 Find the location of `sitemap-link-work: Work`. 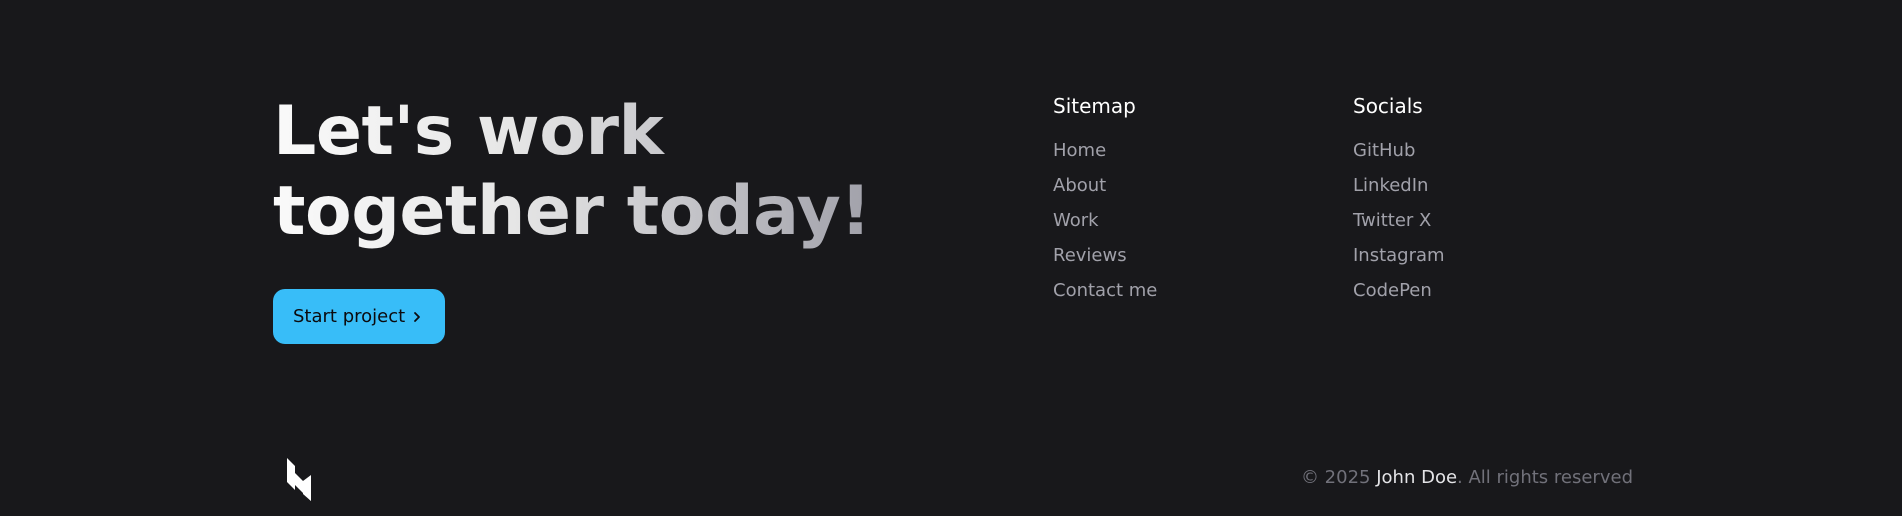

sitemap-link-work: Work is located at coordinates (1105, 220).